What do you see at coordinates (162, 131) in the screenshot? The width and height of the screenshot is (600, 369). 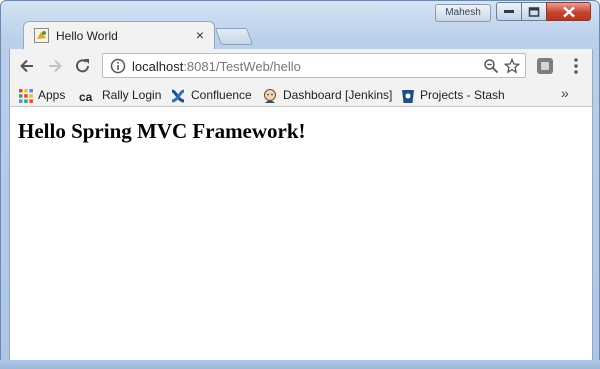 I see `page-heading: Hello Spring MVC Framework!` at bounding box center [162, 131].